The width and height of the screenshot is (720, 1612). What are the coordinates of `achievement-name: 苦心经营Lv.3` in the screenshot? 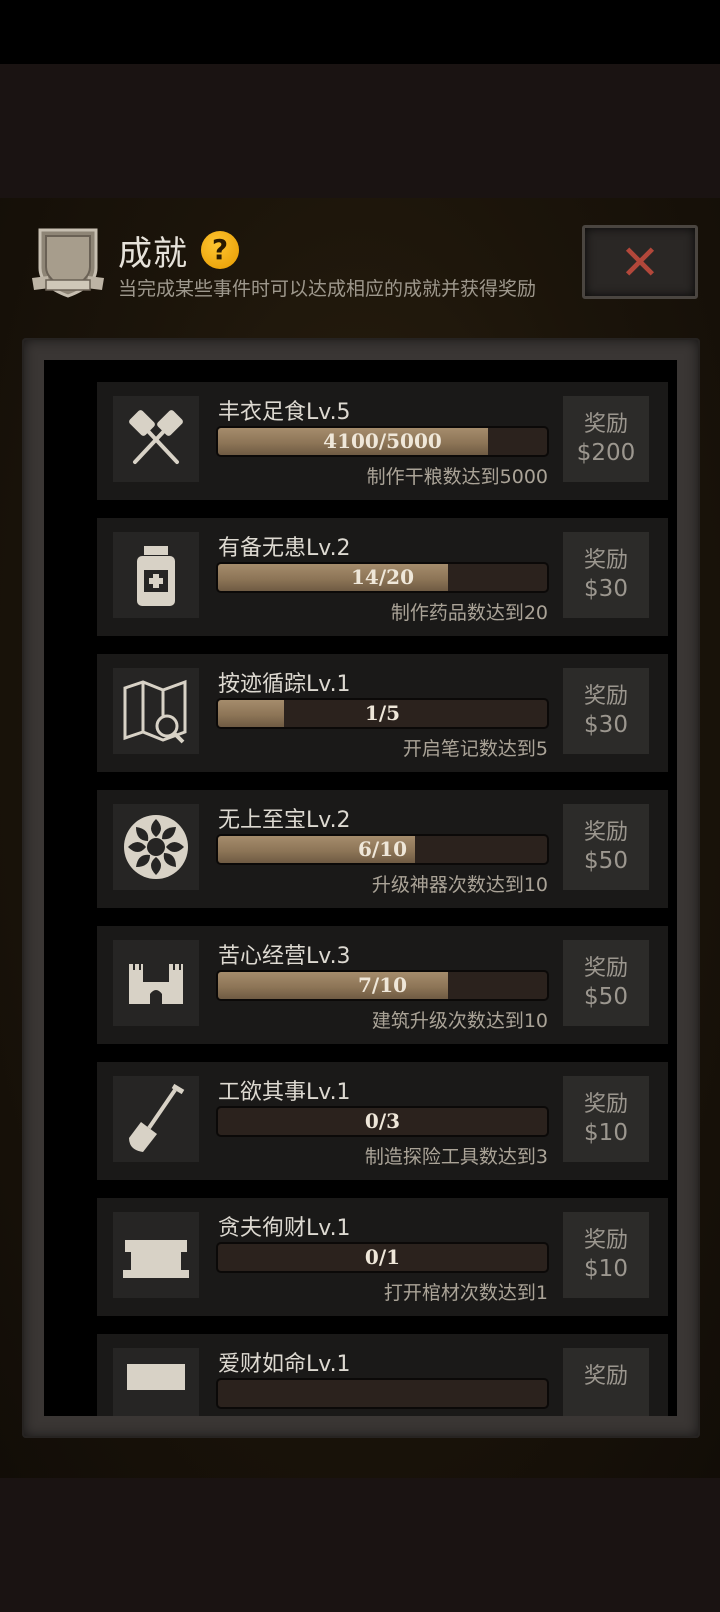 It's located at (284, 956).